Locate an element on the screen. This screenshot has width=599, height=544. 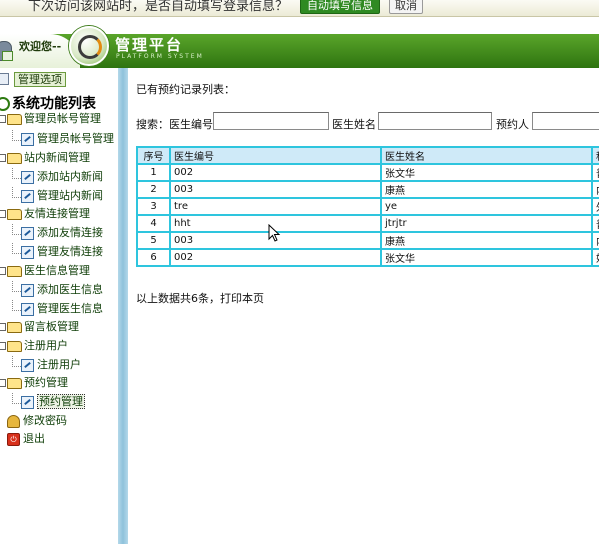
tree-leaf-label: 添加医生信息 is located at coordinates (70, 289).